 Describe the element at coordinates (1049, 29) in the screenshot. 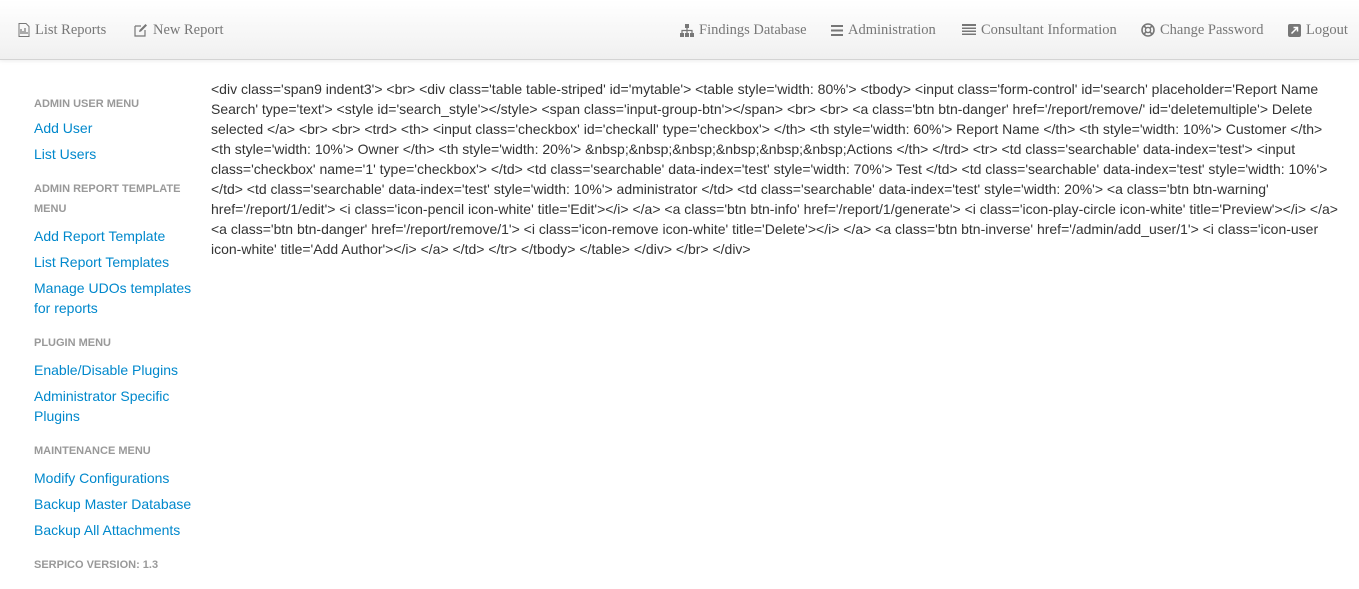

I see `nav-consultant-information-label: Consultant Information` at that location.